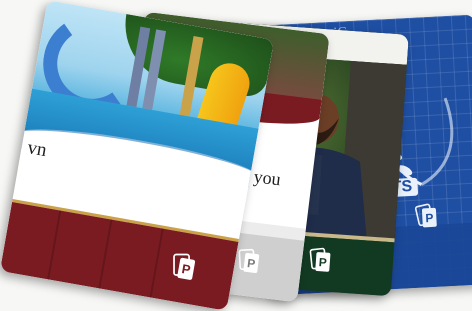  Describe the element at coordinates (267, 178) in the screenshot. I see `card-paper-text: you` at that location.